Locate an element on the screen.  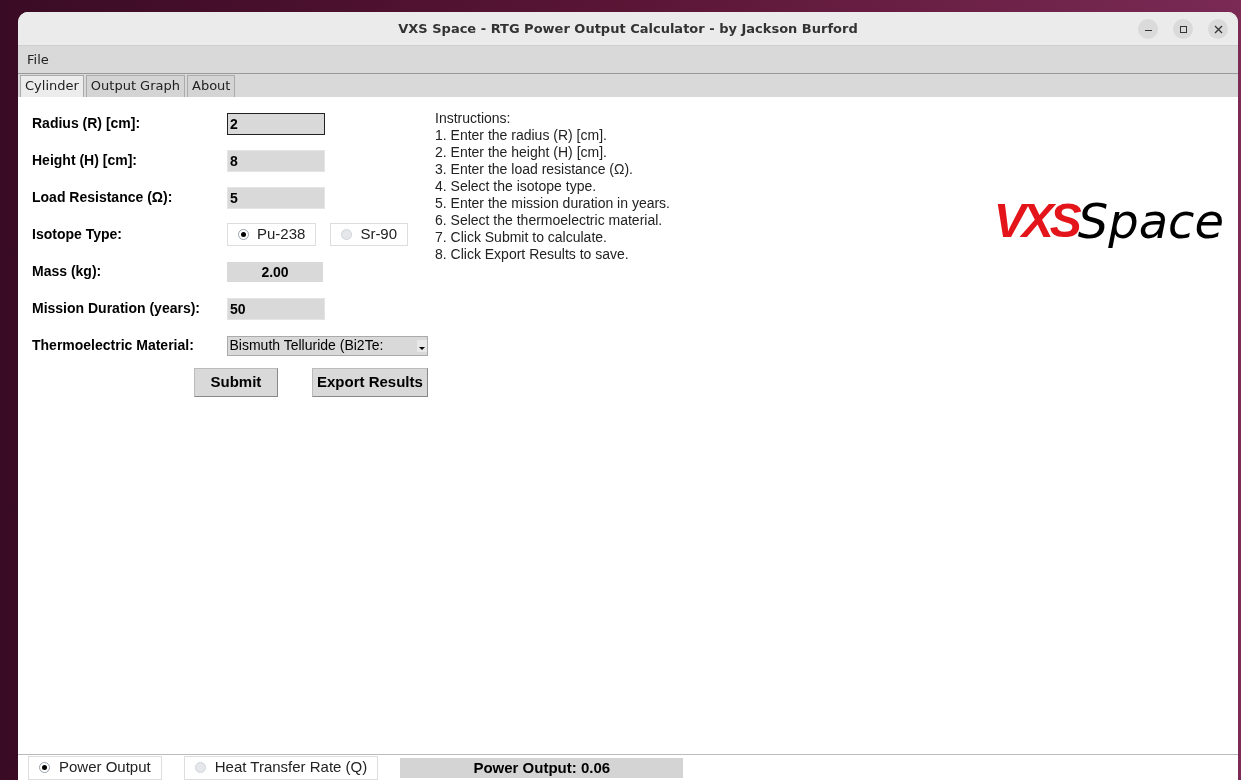
instruction-line: 3. Enter the load resistance (Ω). is located at coordinates (534, 169).